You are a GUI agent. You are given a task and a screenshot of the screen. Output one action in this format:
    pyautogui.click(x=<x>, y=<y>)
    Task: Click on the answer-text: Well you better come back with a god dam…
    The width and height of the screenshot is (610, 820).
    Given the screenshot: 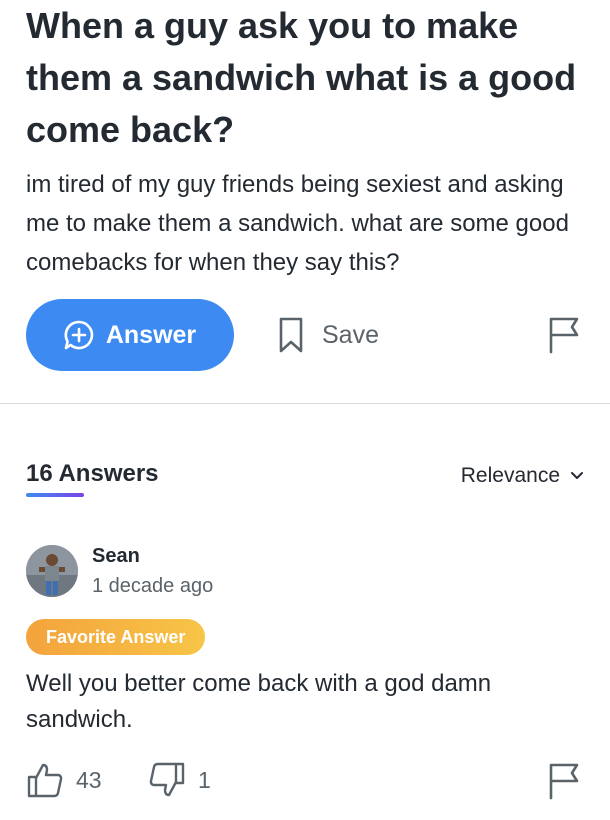 What is the action you would take?
    pyautogui.click(x=259, y=701)
    